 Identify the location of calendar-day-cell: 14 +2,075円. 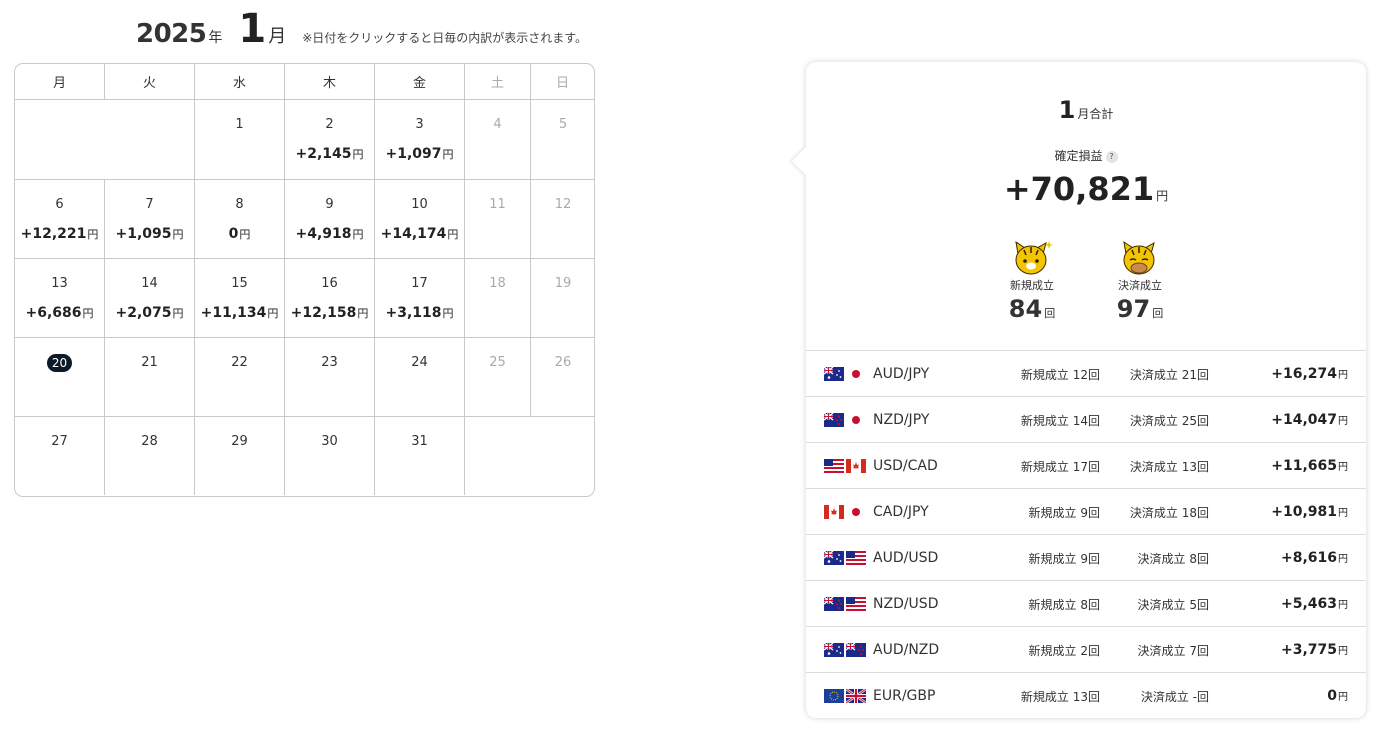
(150, 298).